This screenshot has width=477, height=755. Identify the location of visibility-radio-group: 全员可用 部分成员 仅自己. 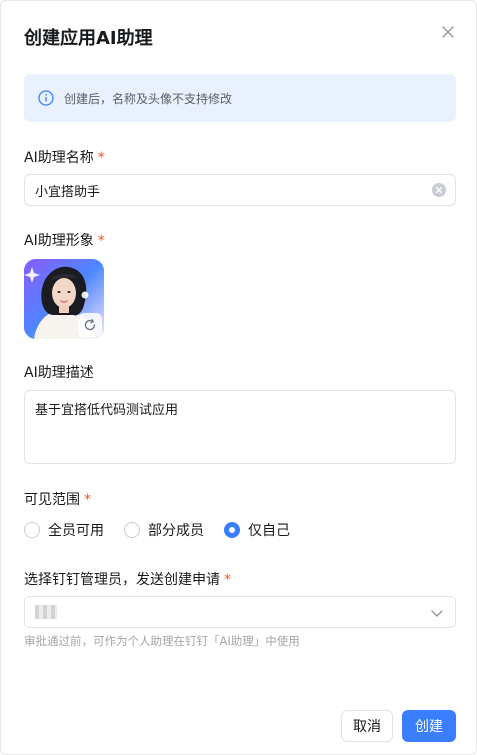
(167, 530).